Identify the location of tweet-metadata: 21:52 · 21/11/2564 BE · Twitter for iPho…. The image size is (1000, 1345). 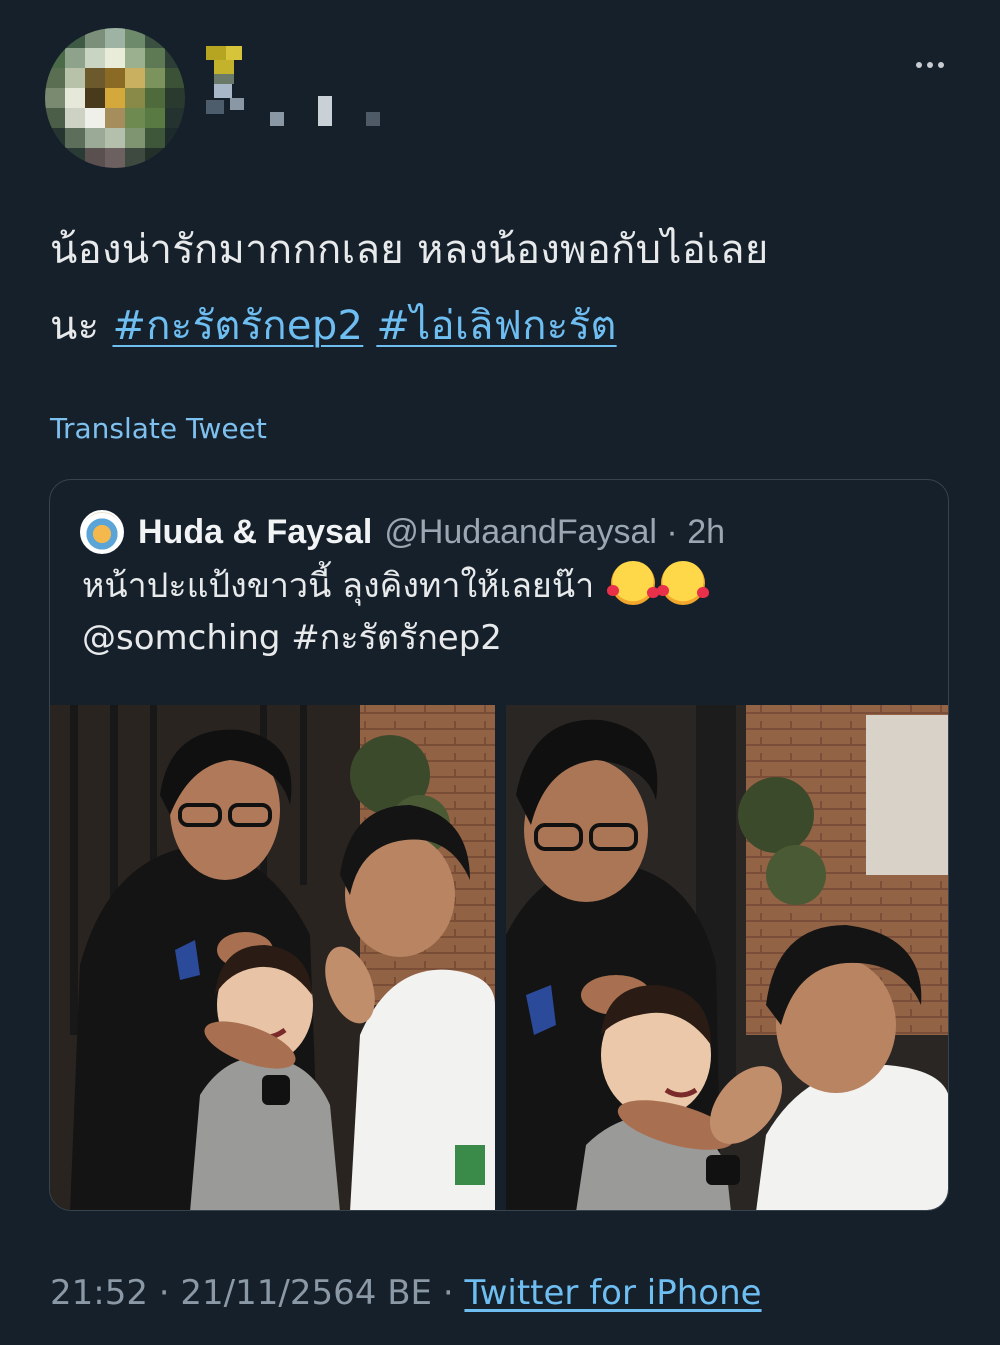
(406, 1293).